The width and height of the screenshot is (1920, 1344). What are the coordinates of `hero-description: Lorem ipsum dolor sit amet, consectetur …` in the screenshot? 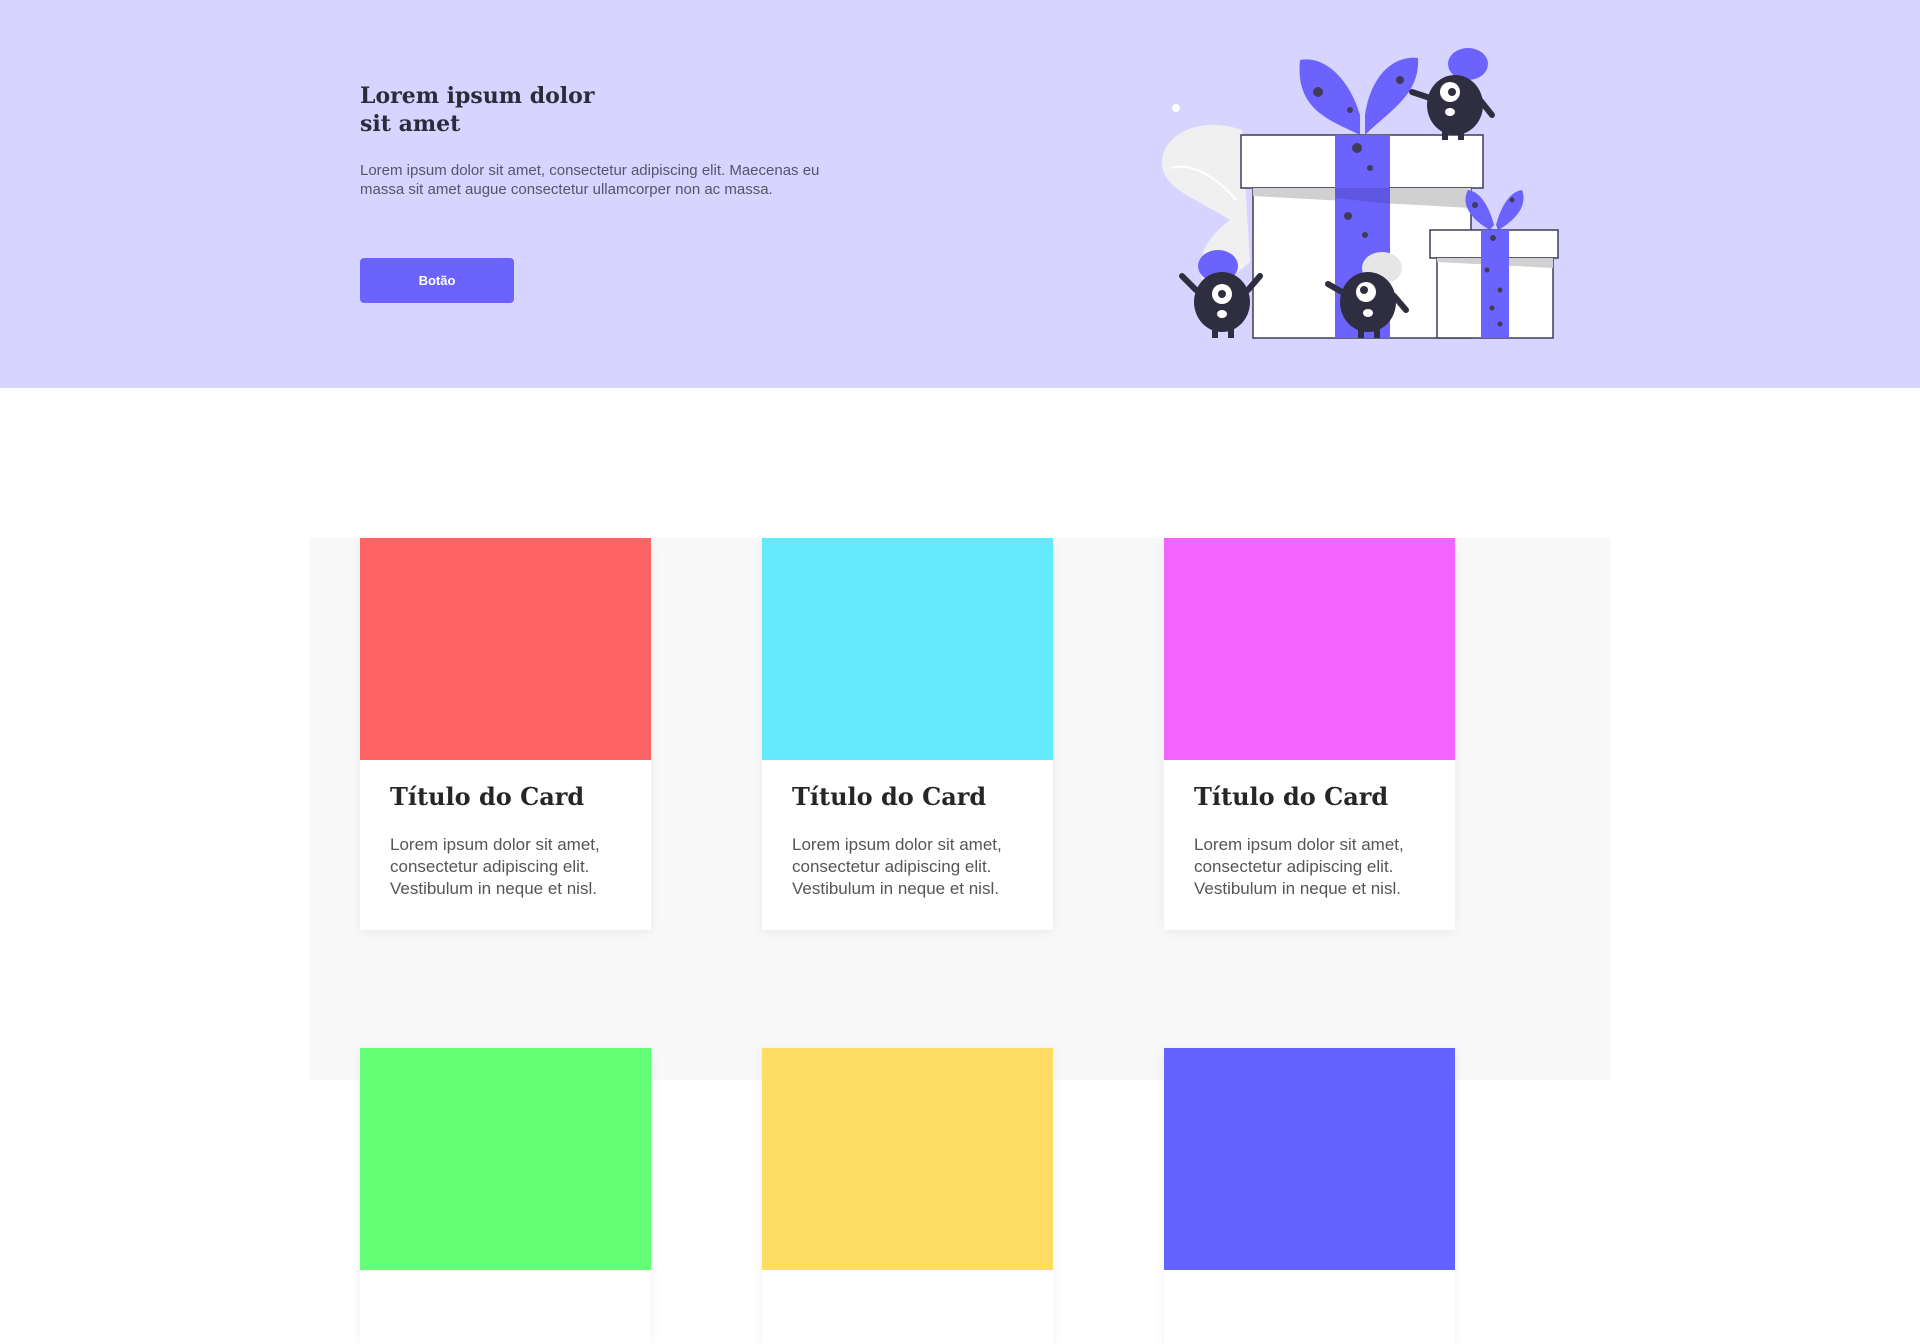 It's located at (590, 180).